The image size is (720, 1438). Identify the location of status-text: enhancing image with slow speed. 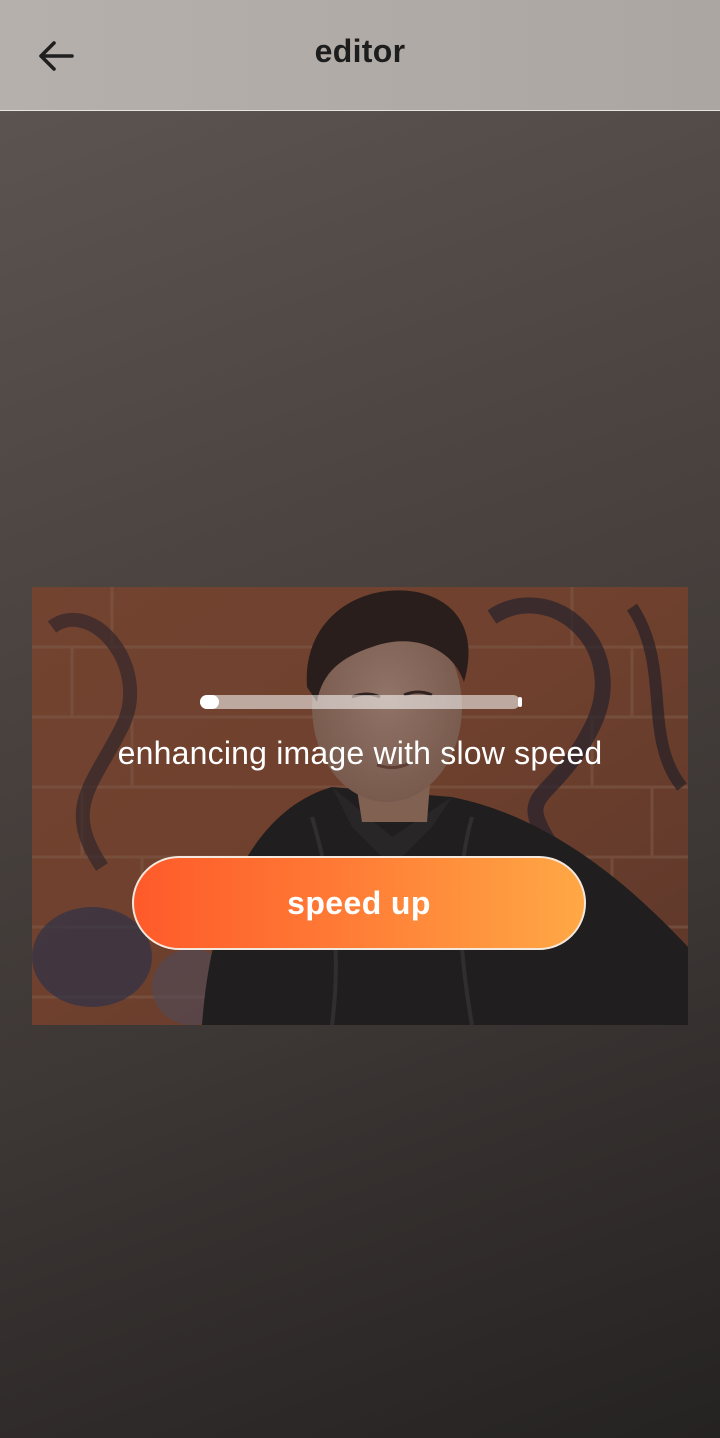
(360, 753).